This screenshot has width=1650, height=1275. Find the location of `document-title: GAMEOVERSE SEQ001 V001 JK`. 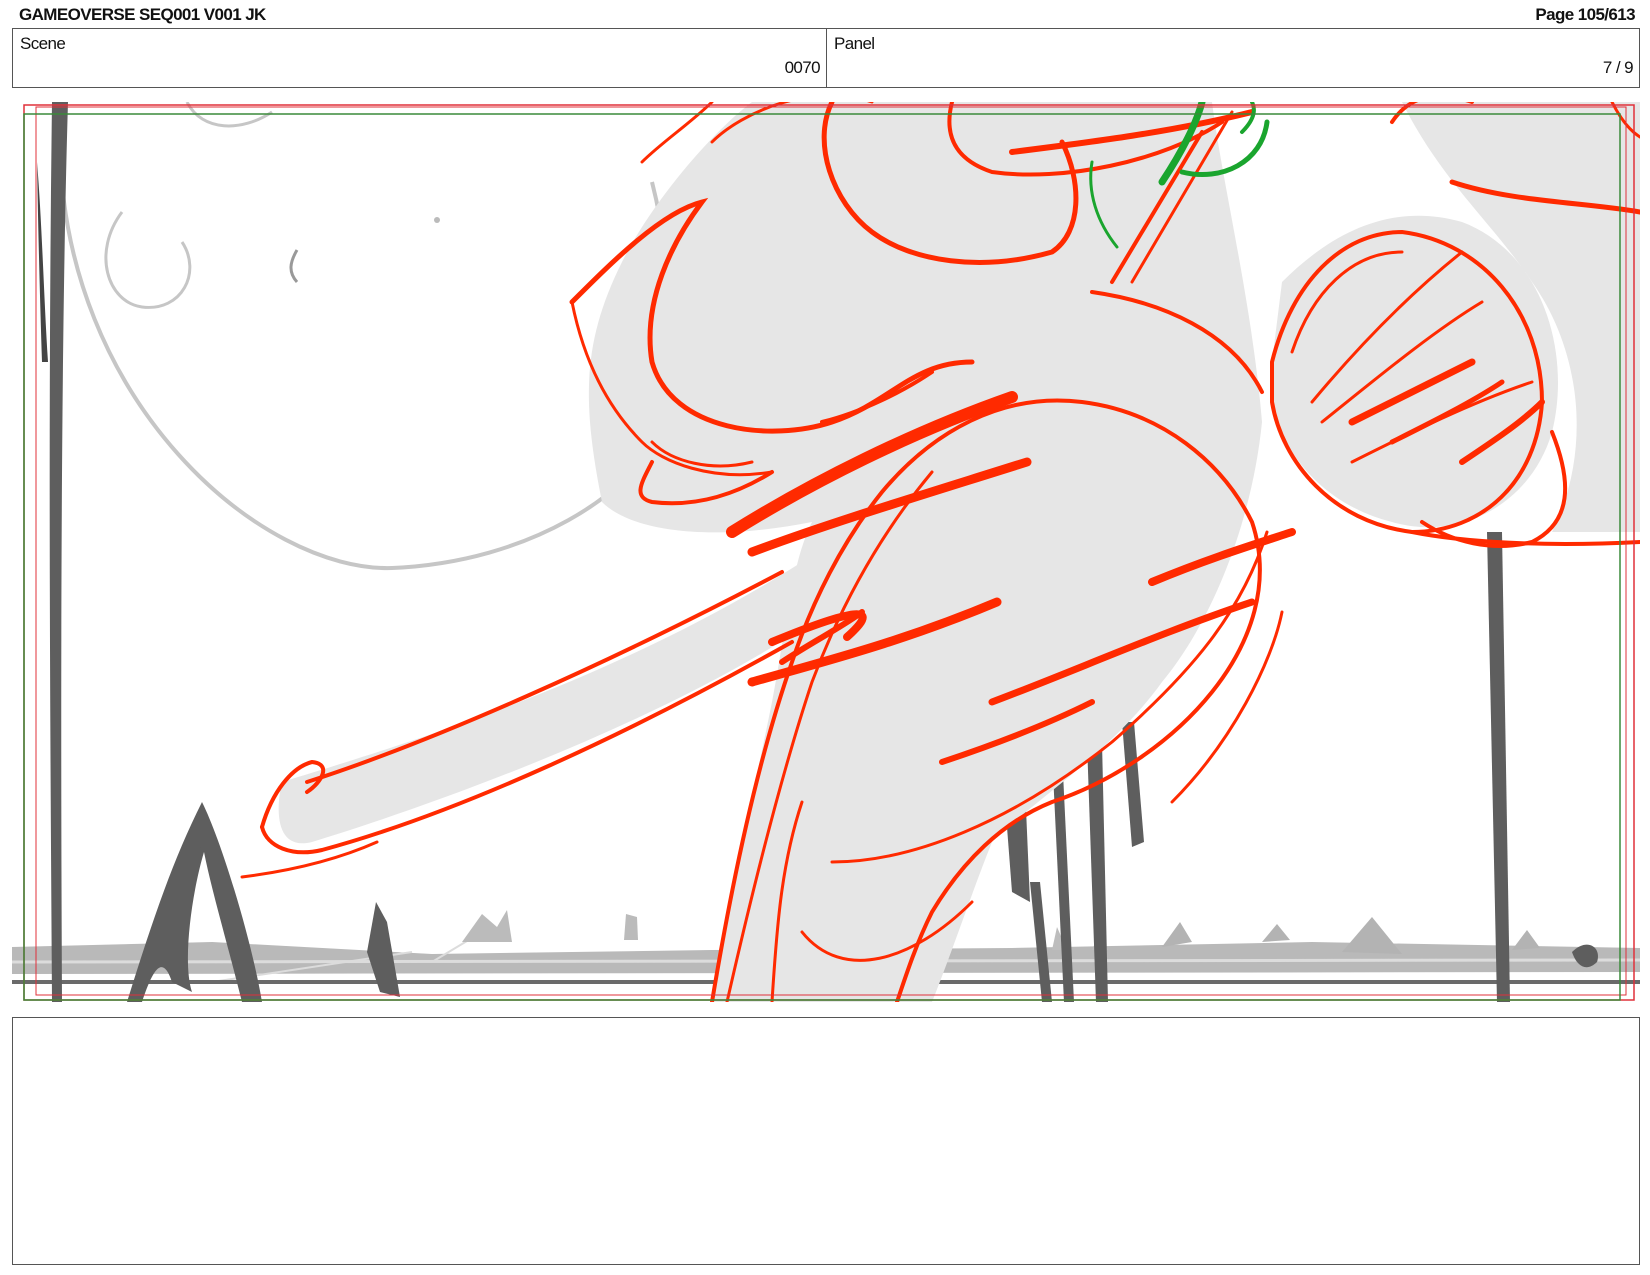

document-title: GAMEOVERSE SEQ001 V001 JK is located at coordinates (142, 14).